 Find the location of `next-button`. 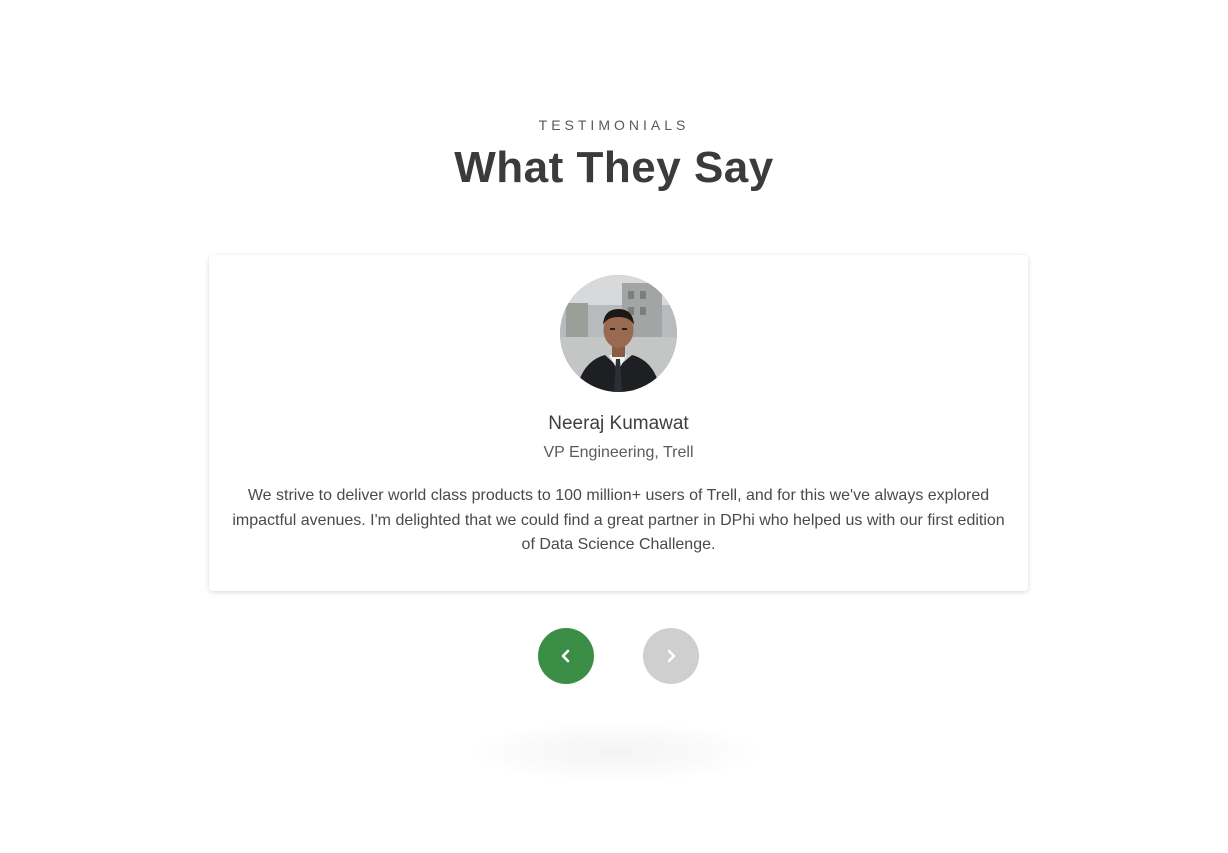

next-button is located at coordinates (671, 656).